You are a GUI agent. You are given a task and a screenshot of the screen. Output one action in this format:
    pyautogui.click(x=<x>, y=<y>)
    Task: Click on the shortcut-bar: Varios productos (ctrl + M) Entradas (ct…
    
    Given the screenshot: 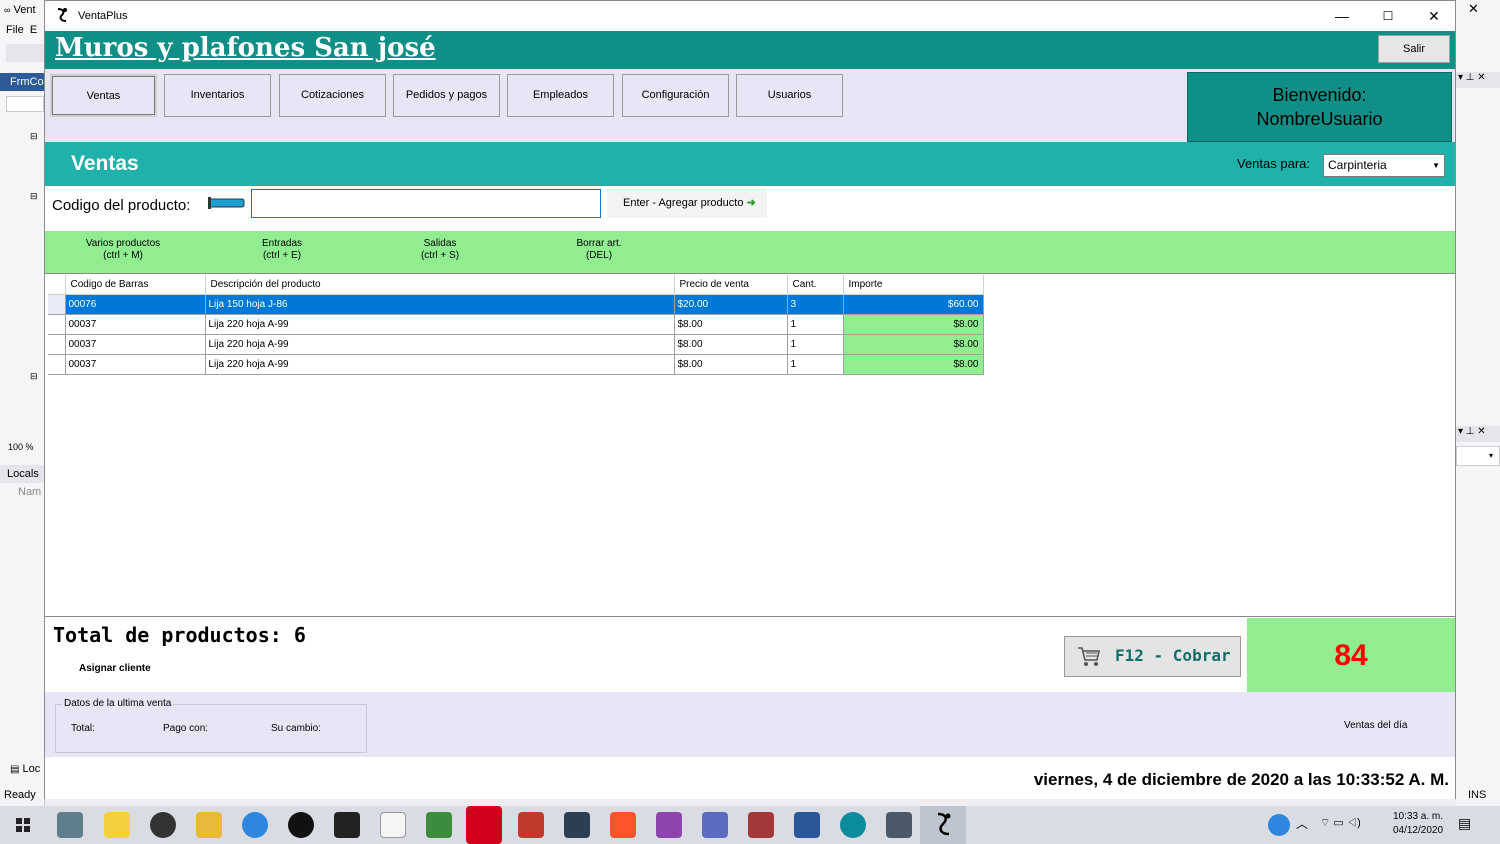 What is the action you would take?
    pyautogui.click(x=750, y=252)
    